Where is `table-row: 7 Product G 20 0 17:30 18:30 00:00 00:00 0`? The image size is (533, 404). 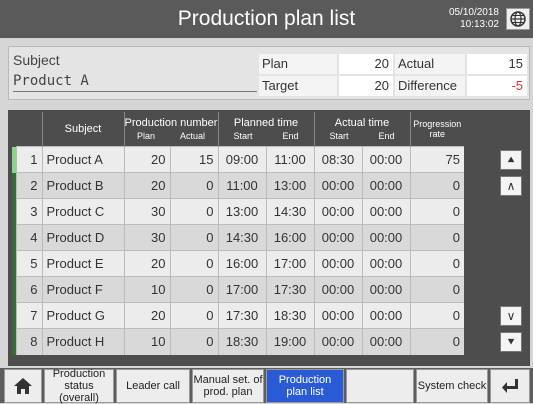
table-row: 7 Product G 20 0 17:30 18:30 00:00 00:00 0 is located at coordinates (238, 315).